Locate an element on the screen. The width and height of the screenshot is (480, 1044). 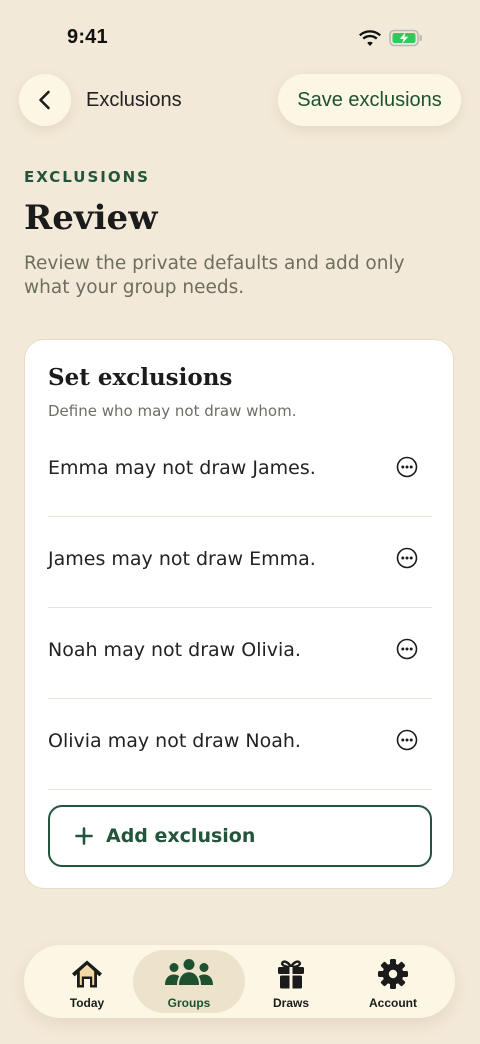
tab-bar: Today Groups Draws Account is located at coordinates (239, 981).